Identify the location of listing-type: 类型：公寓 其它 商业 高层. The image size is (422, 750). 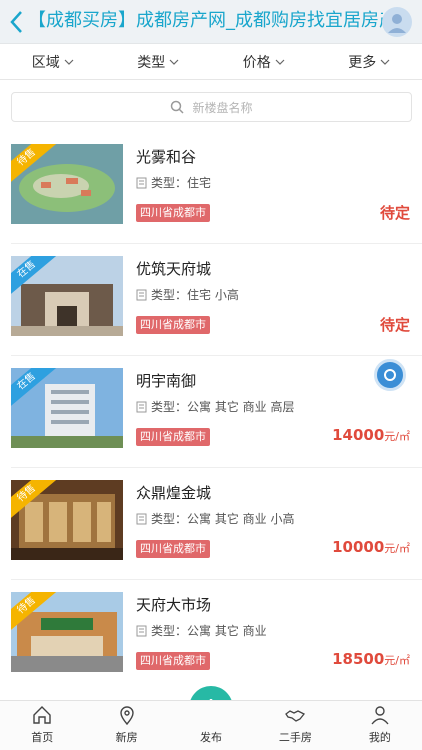
(215, 406).